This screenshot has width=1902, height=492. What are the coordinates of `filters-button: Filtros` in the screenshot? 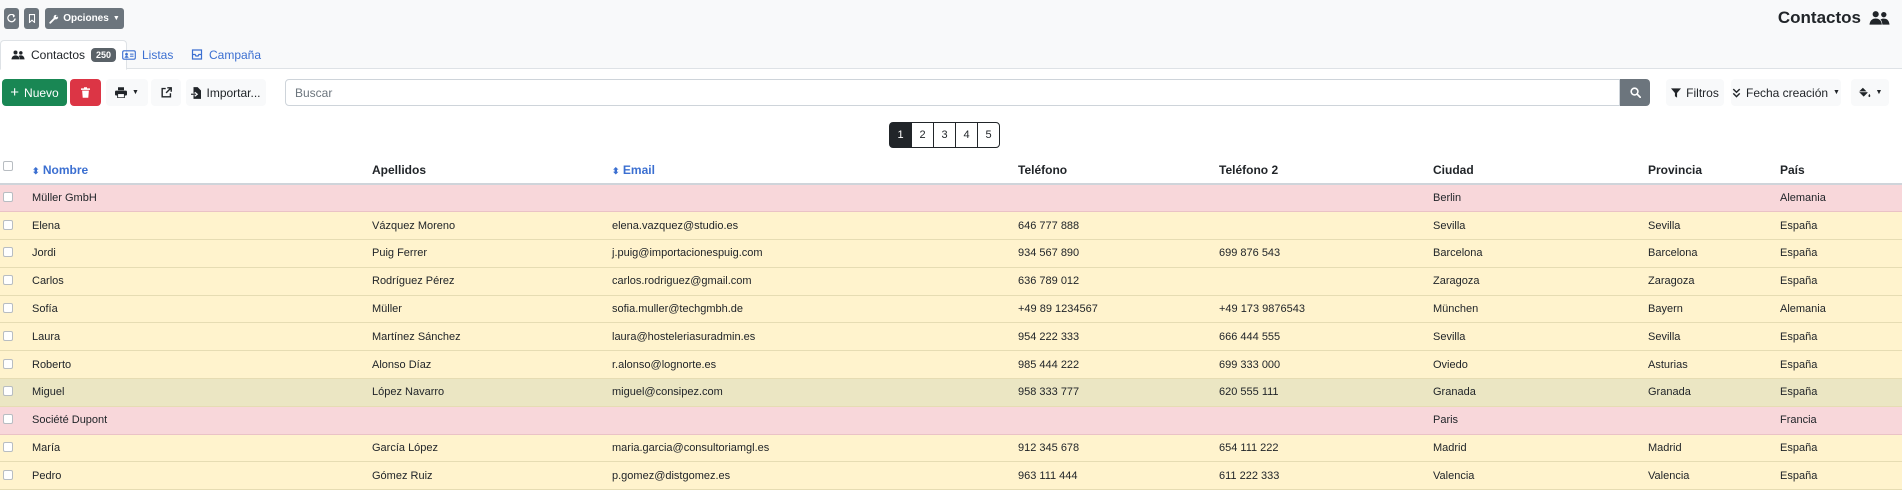 It's located at (1695, 92).